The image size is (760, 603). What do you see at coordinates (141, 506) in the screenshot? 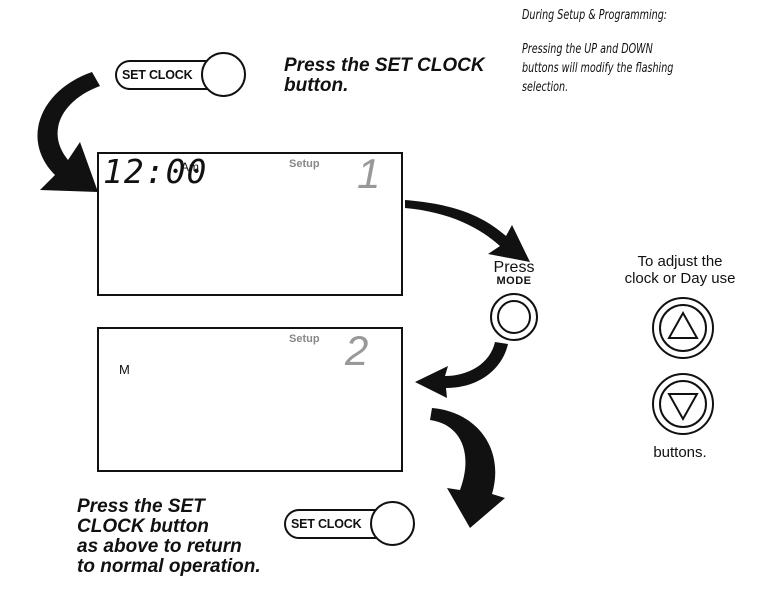
I see `final-instruction-line: Press the SET` at bounding box center [141, 506].